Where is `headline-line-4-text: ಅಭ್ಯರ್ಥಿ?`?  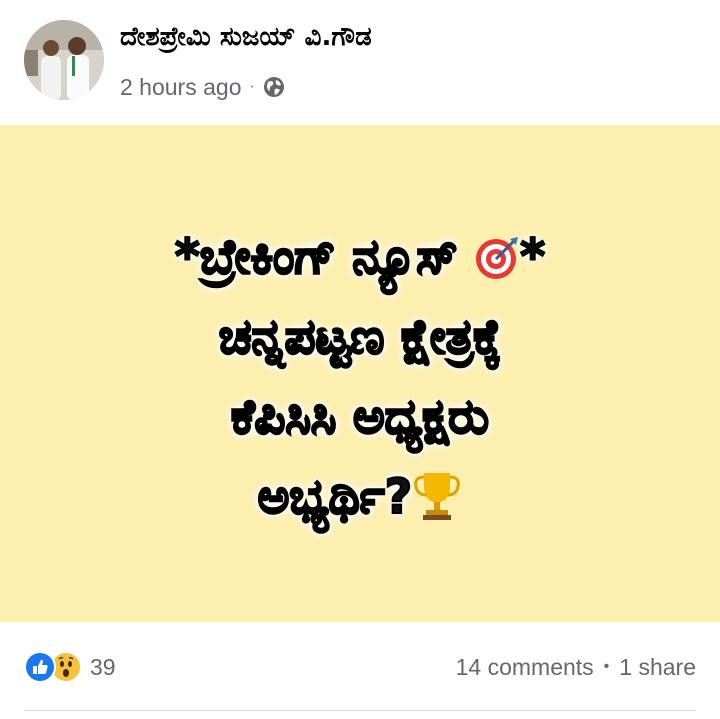 headline-line-4-text: ಅಭ್ಯರ್ಥಿ? is located at coordinates (335, 497).